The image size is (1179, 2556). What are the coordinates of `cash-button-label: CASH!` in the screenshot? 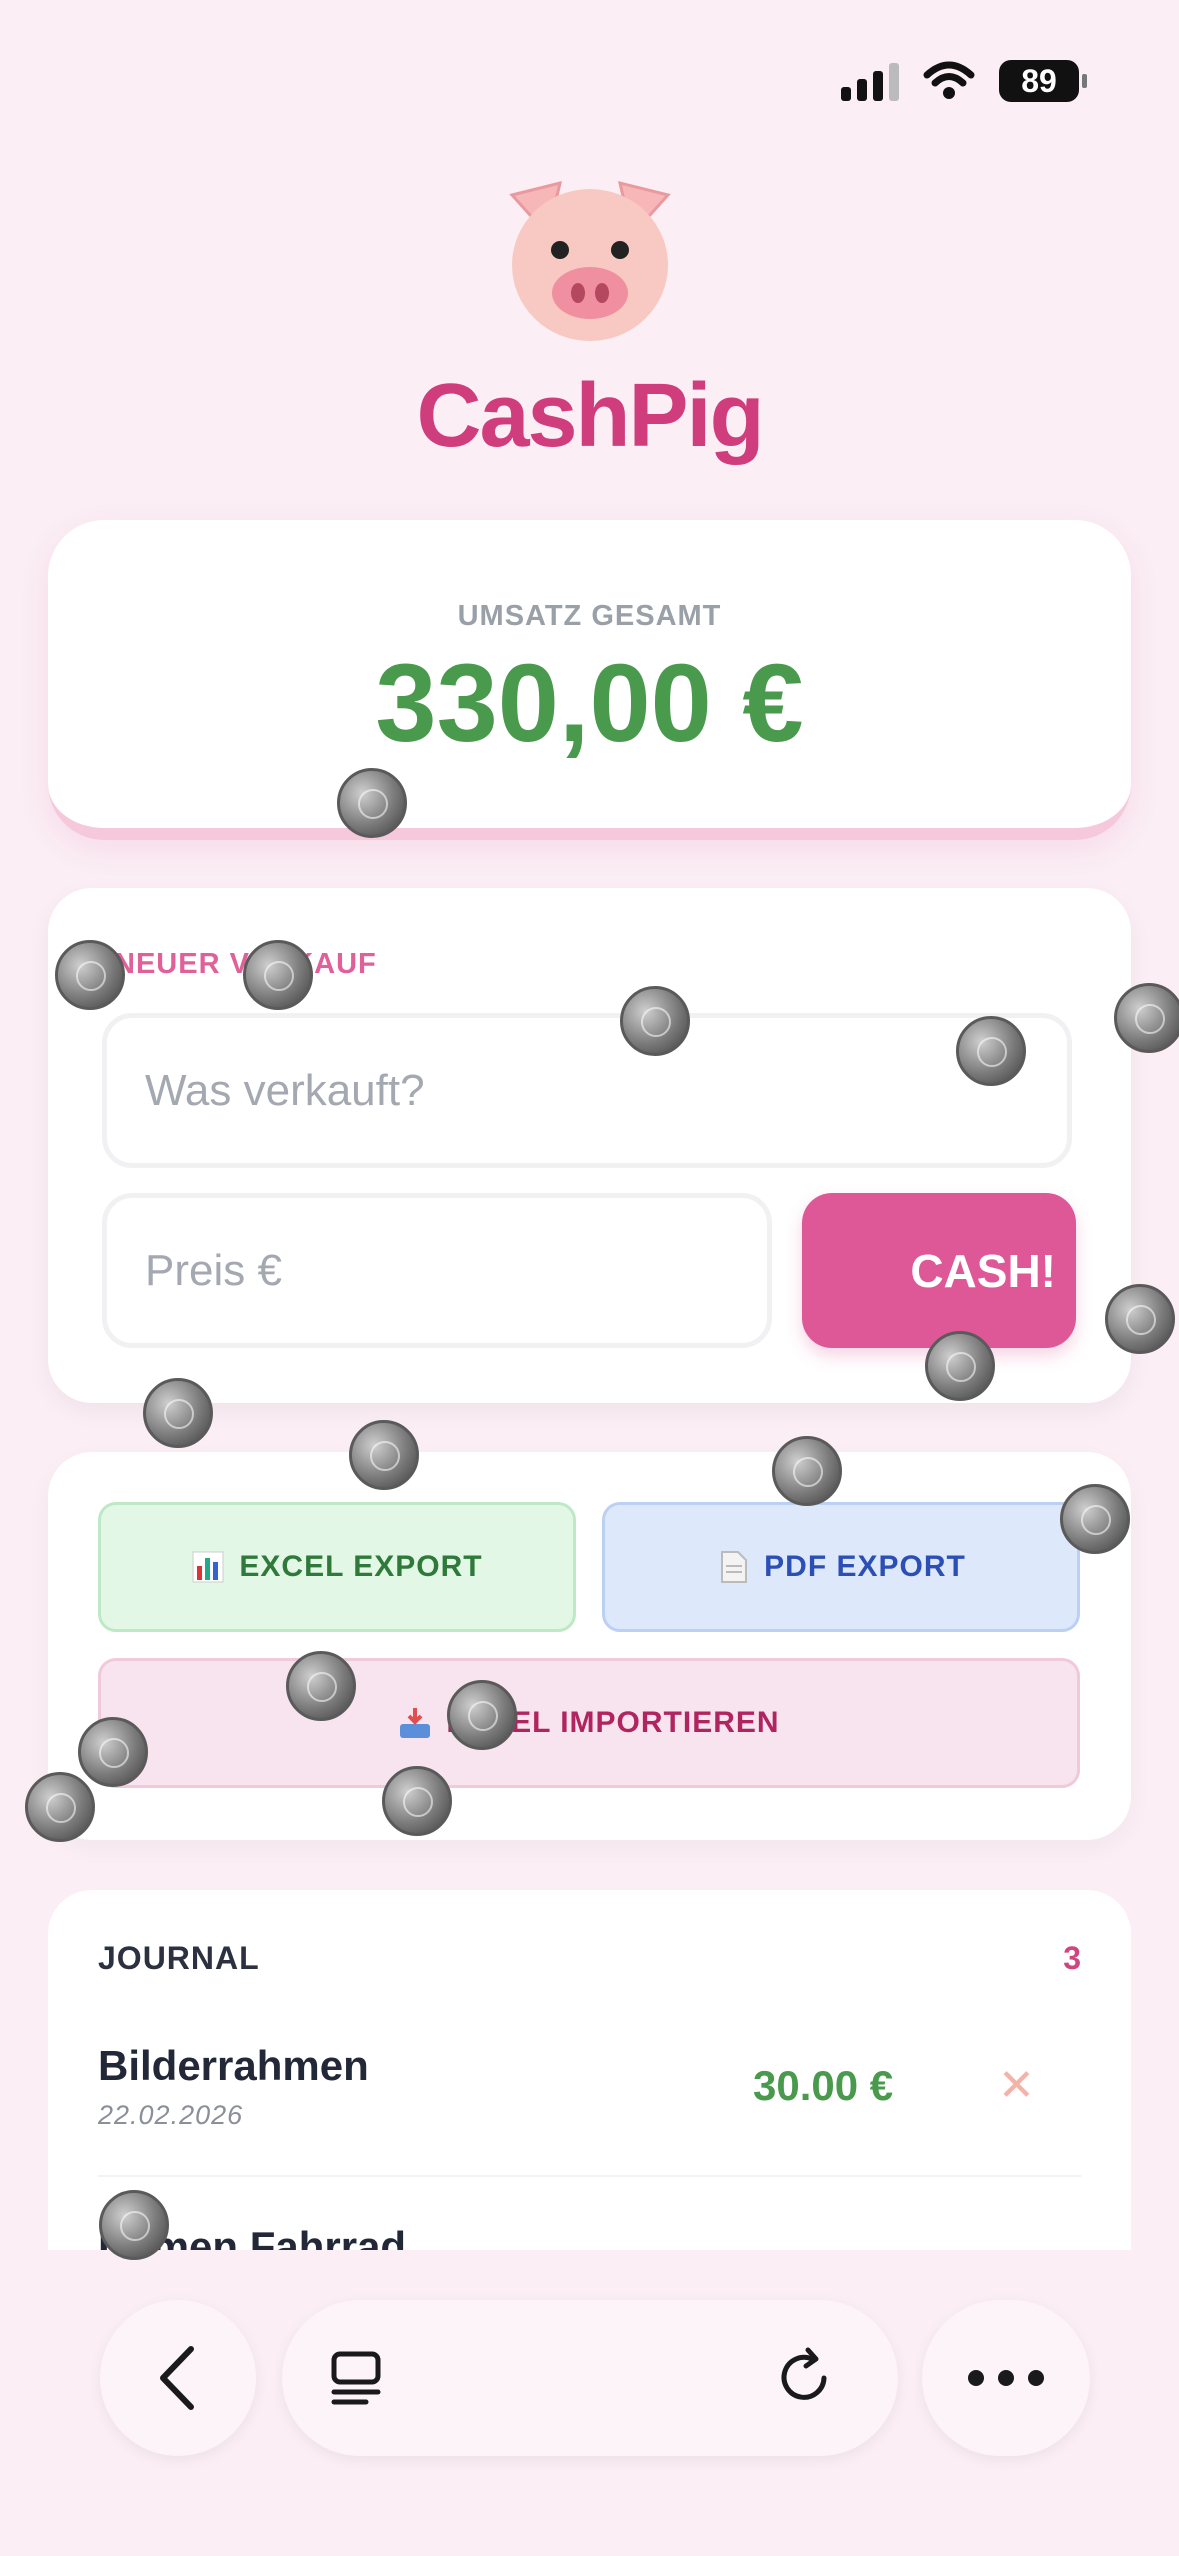 It's located at (983, 1270).